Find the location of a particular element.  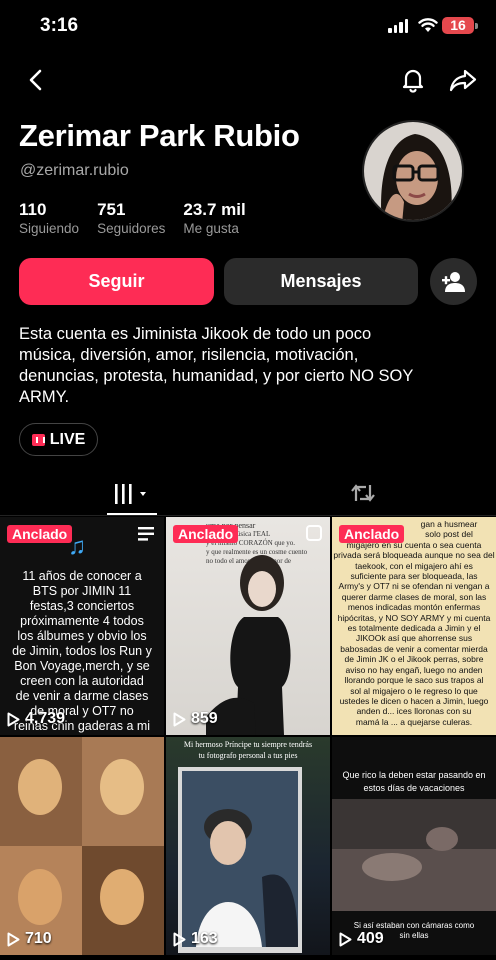

caption-line: Bon Voyage,merch, y se is located at coordinates (82, 666).